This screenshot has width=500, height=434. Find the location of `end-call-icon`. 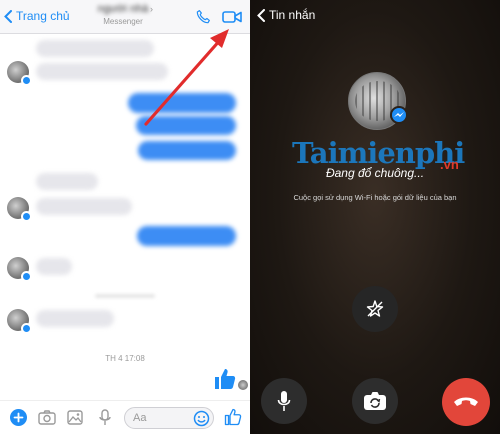

end-call-icon is located at coordinates (466, 401).